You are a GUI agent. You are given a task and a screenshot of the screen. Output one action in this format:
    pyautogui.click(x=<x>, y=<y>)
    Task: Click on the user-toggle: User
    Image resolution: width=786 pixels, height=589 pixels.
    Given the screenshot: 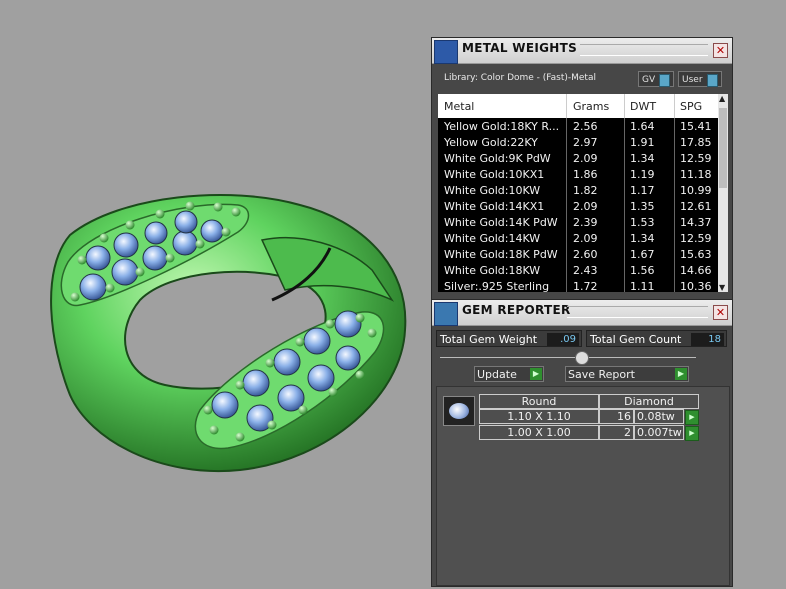 What is the action you would take?
    pyautogui.click(x=700, y=79)
    